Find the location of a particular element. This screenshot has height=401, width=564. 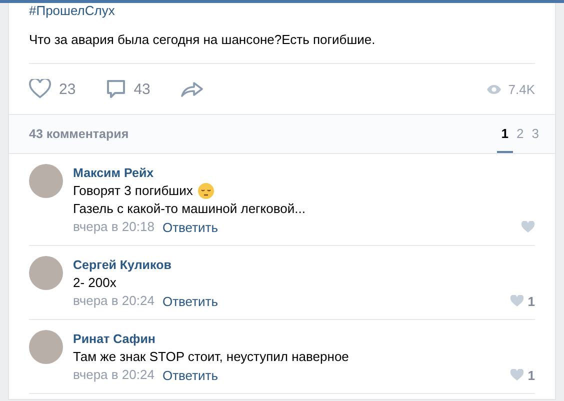

comment-text: 2- 200х is located at coordinates (94, 283).